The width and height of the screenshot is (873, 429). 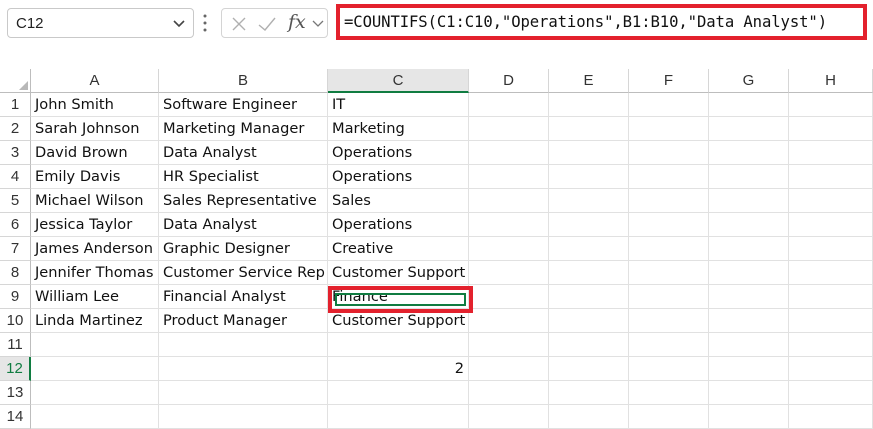 What do you see at coordinates (509, 153) in the screenshot?
I see `cell-d3` at bounding box center [509, 153].